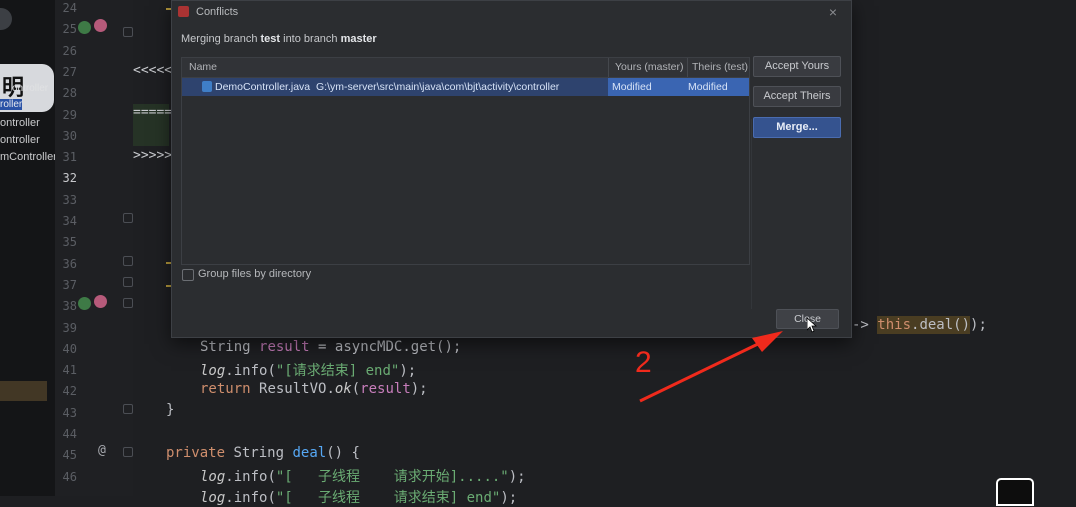  I want to click on mouse-pointer-icon, so click(812, 325).